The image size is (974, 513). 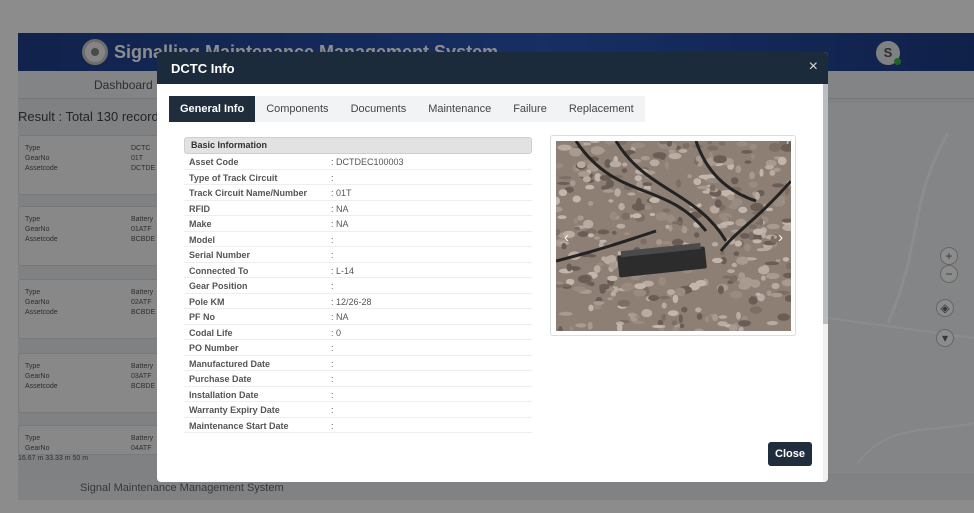 I want to click on tab-failure: Failure, so click(x=530, y=109).